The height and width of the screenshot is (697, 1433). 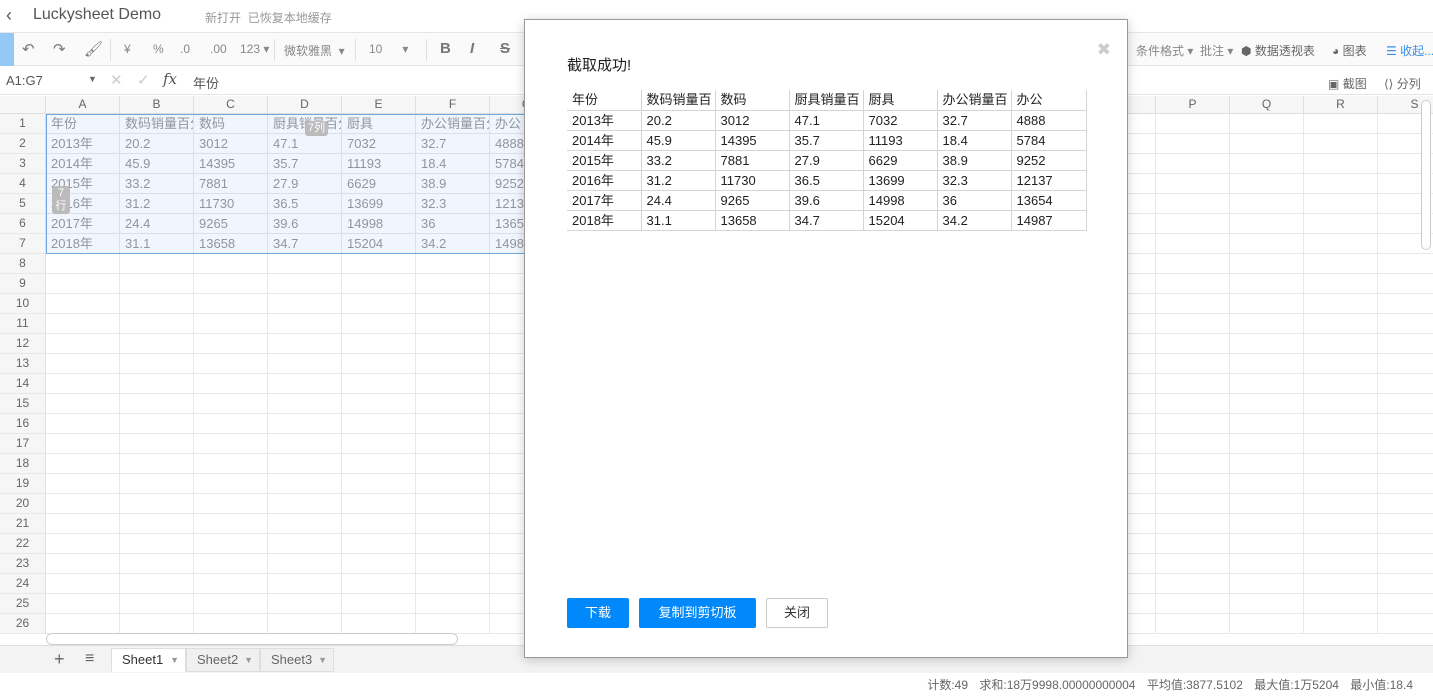 What do you see at coordinates (24, 80) in the screenshot?
I see `cell-reference-box: A1:G7` at bounding box center [24, 80].